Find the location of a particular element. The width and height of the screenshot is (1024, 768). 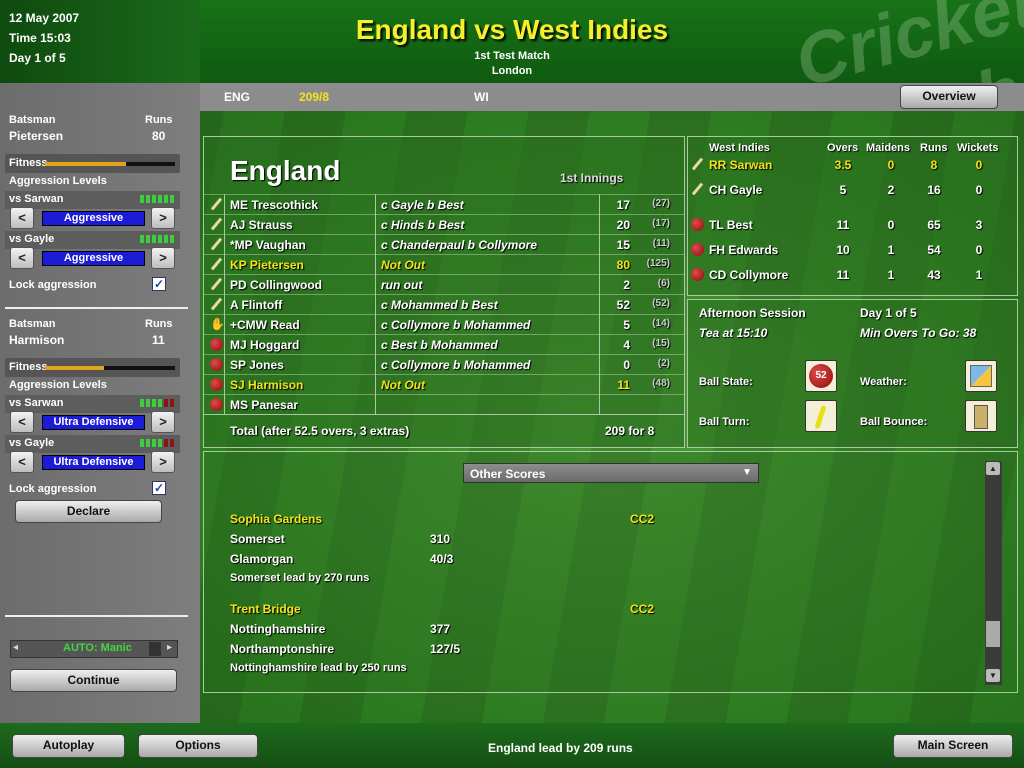

batsman-runs: 11 is located at coordinates (623, 385).